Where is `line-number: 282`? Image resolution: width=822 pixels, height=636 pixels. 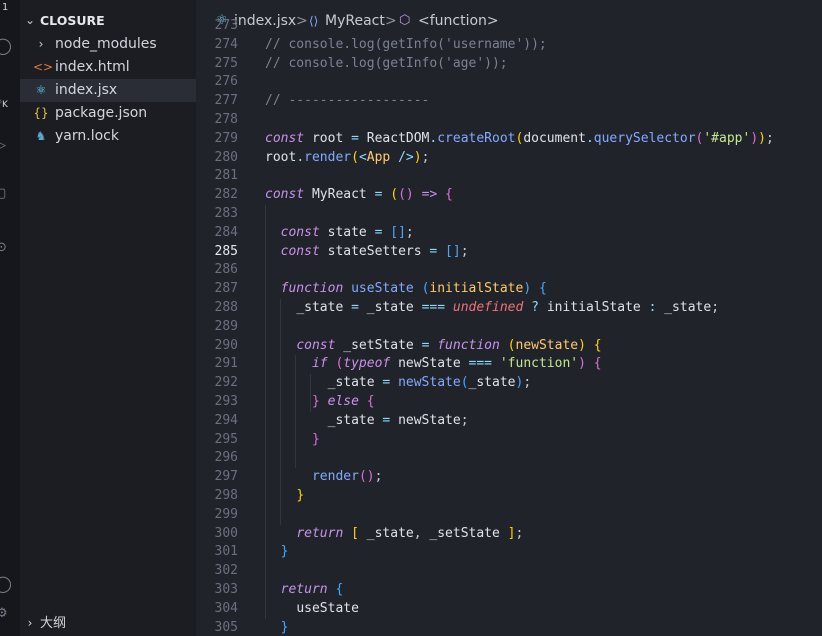 line-number: 282 is located at coordinates (226, 195).